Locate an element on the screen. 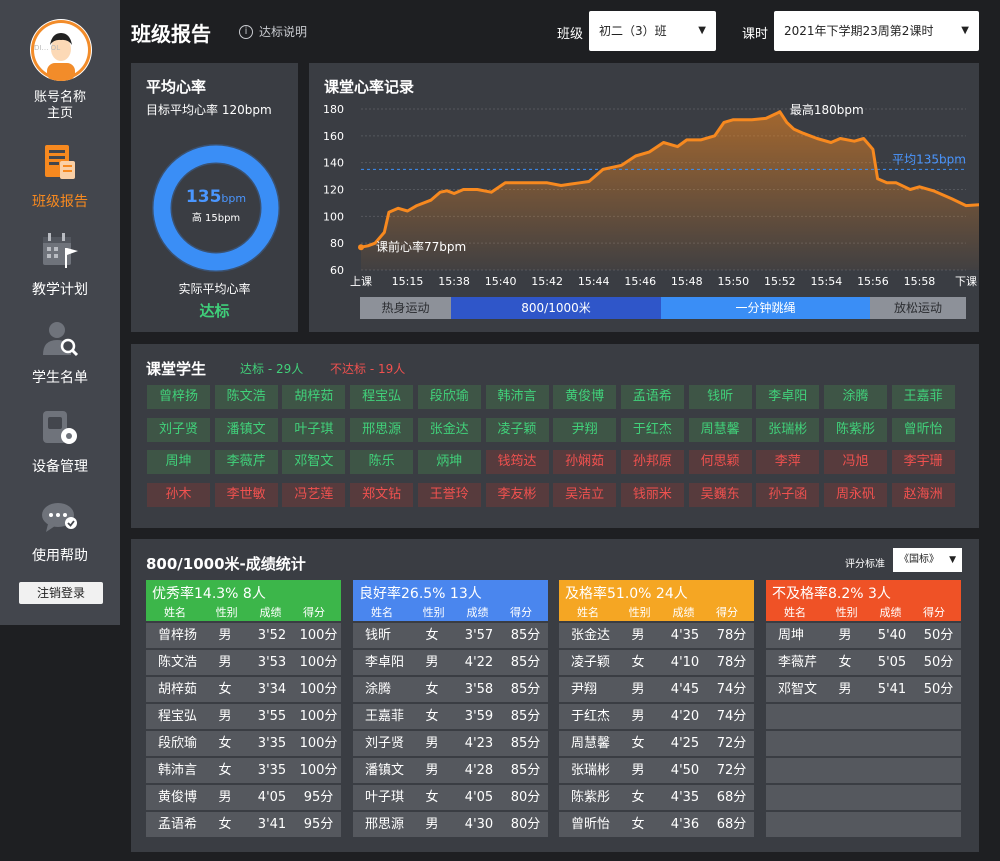 The height and width of the screenshot is (861, 1000). student-chip-pass: 周坤 is located at coordinates (178, 462).